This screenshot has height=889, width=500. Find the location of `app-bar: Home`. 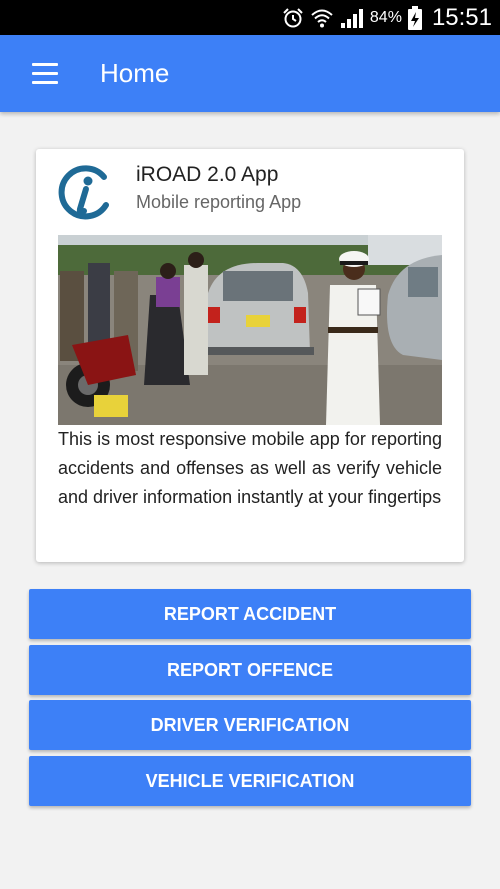

app-bar: Home is located at coordinates (250, 73).